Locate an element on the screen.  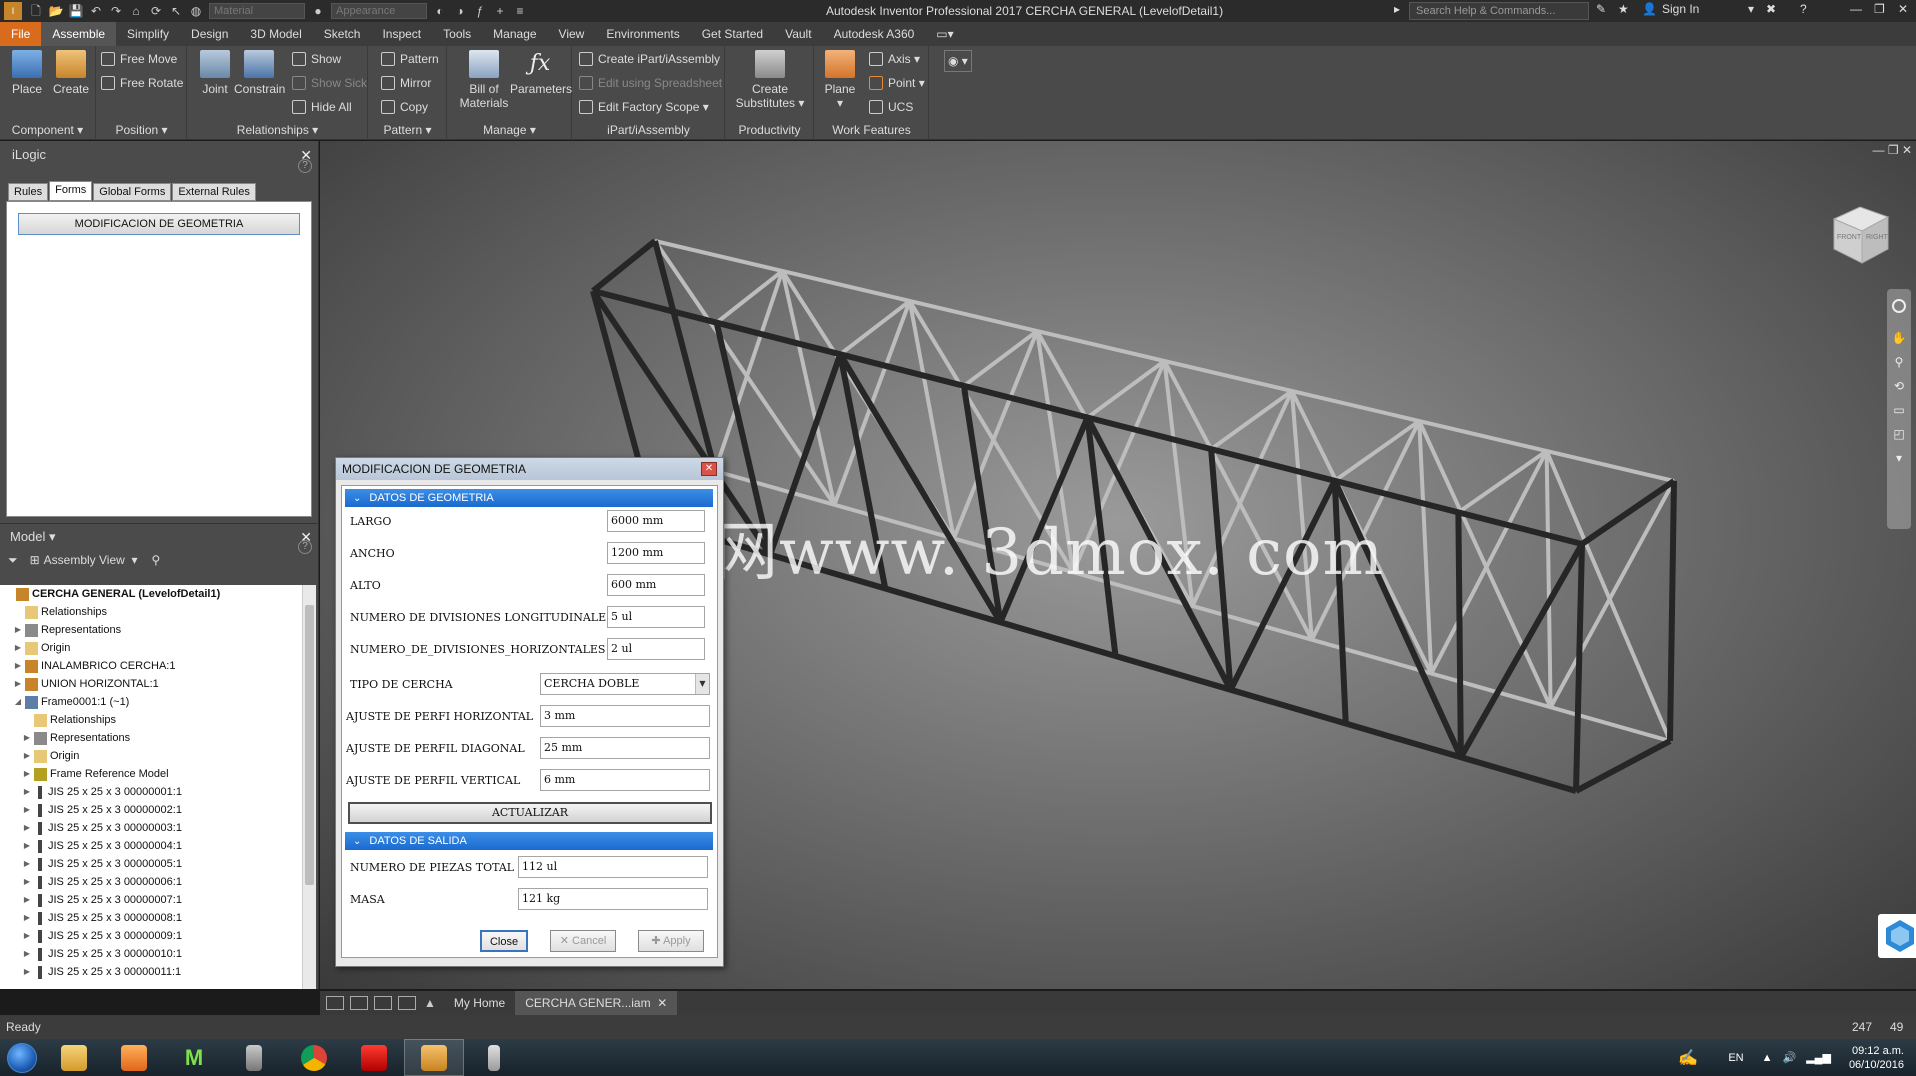
taskbar-app-m: M is located at coordinates (194, 1057).